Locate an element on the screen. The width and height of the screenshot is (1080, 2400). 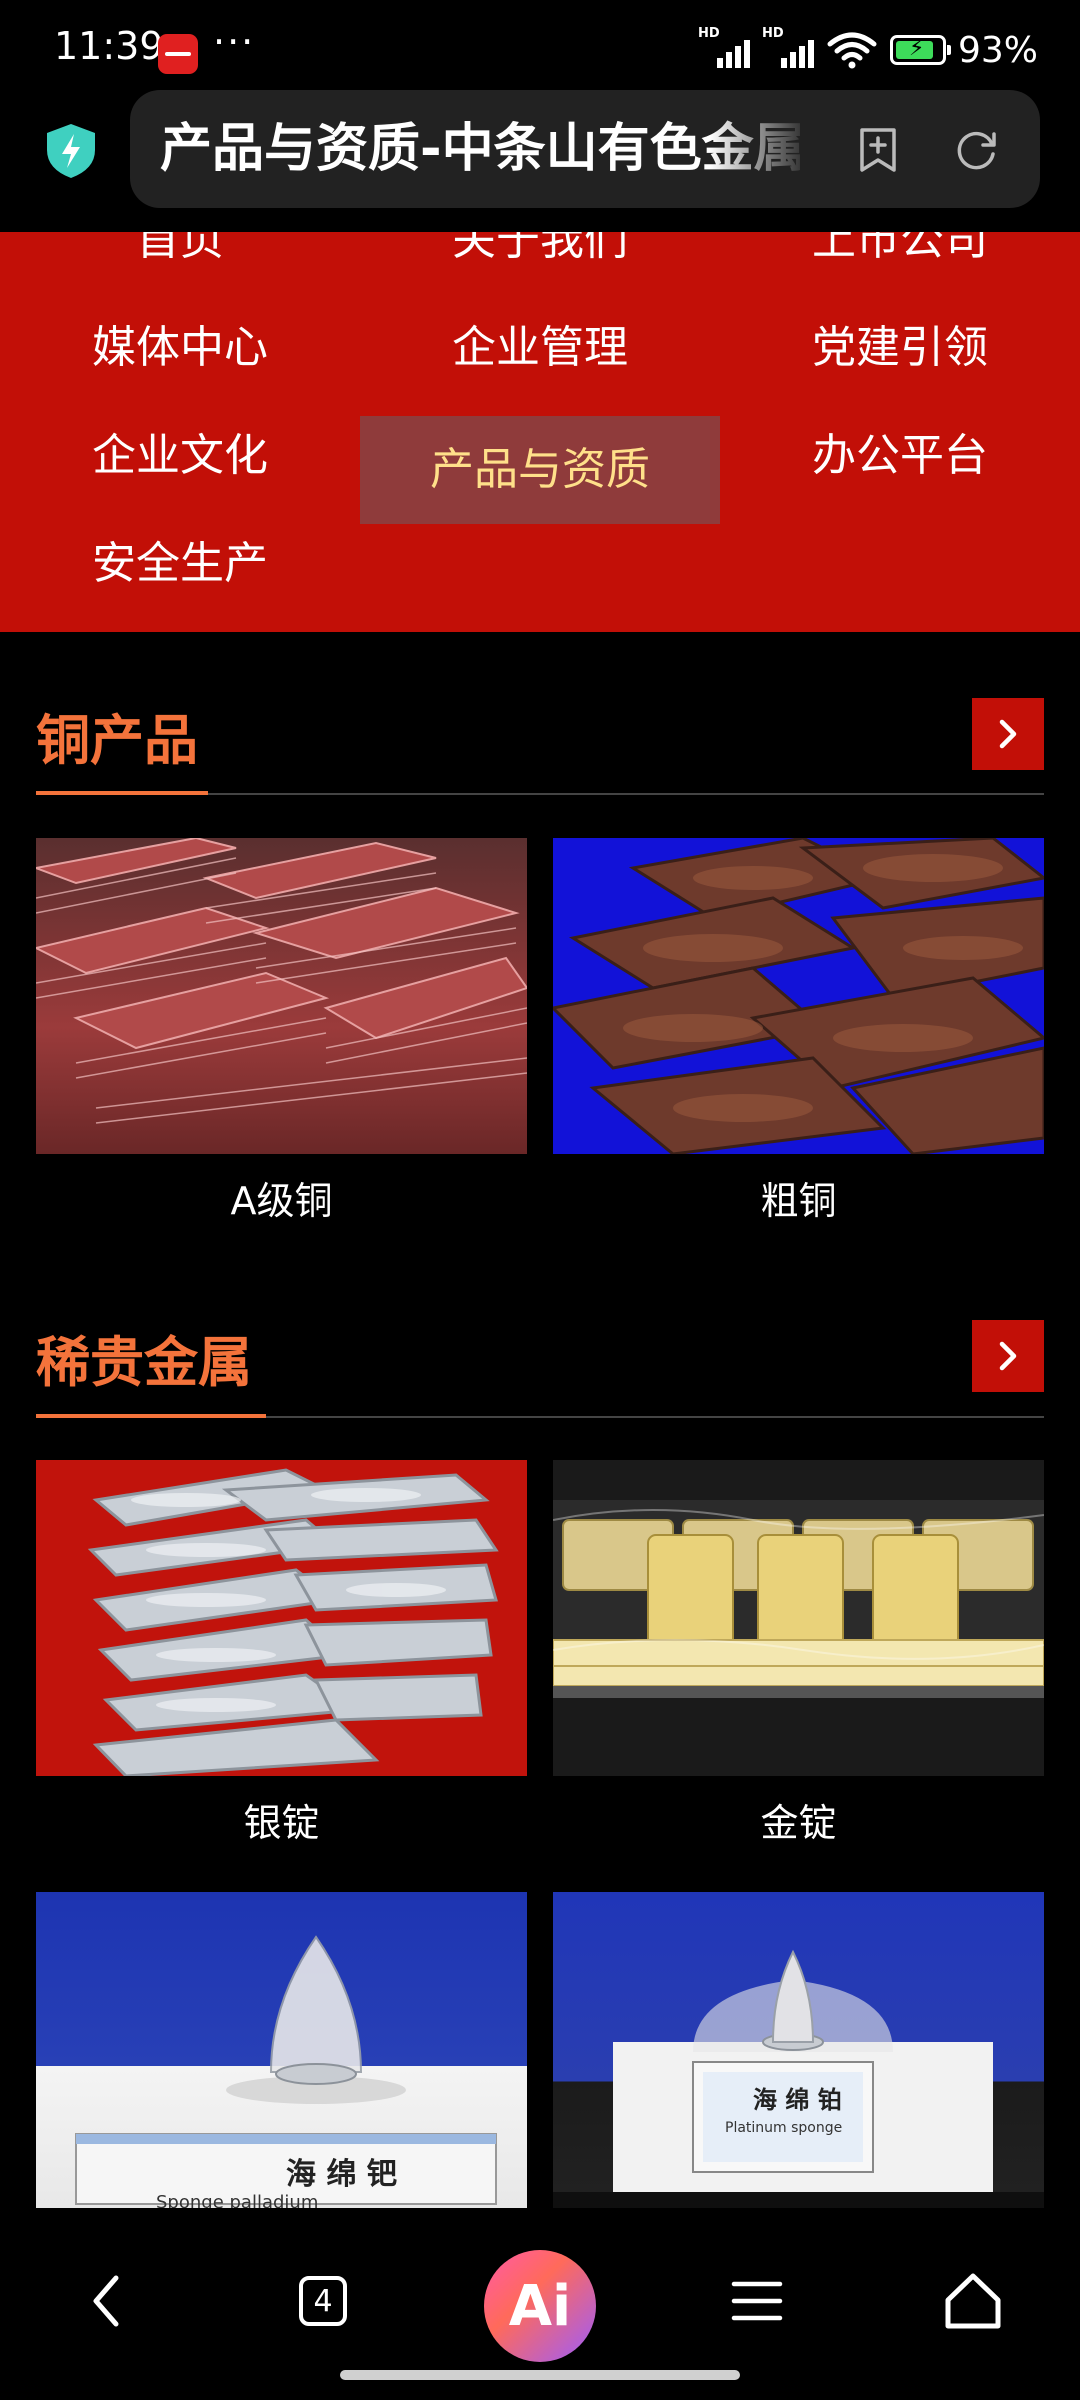
nav-item-management: 企业管理 is located at coordinates (540, 348).